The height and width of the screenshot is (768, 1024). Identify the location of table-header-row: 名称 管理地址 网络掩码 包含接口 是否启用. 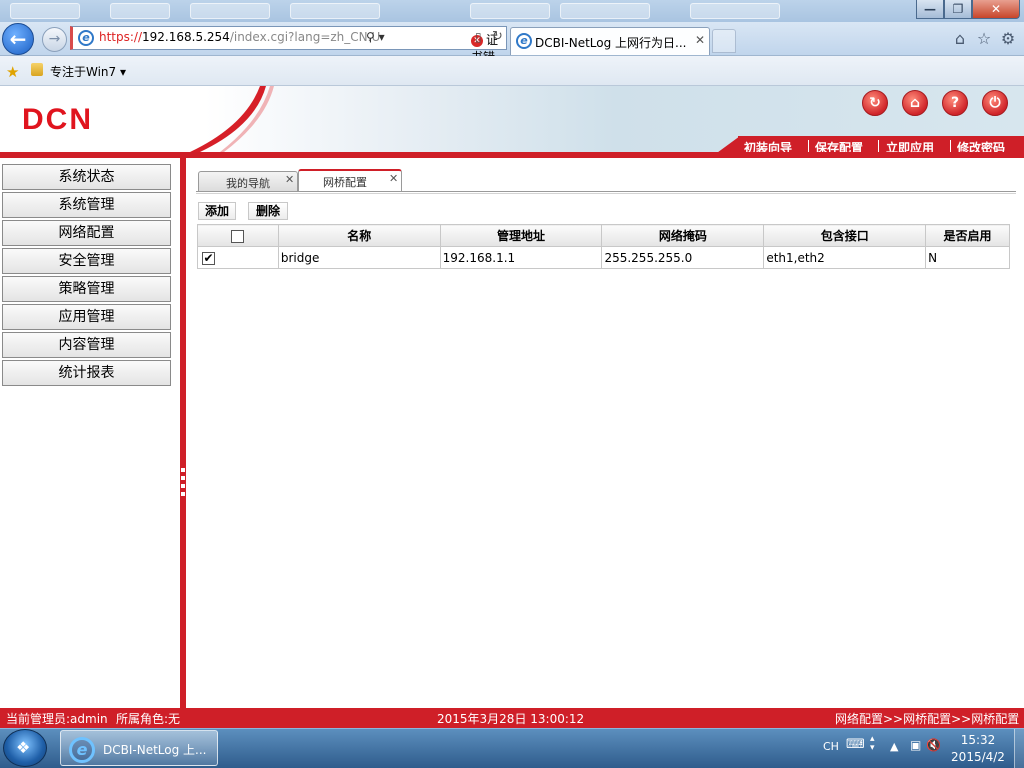
(603, 235).